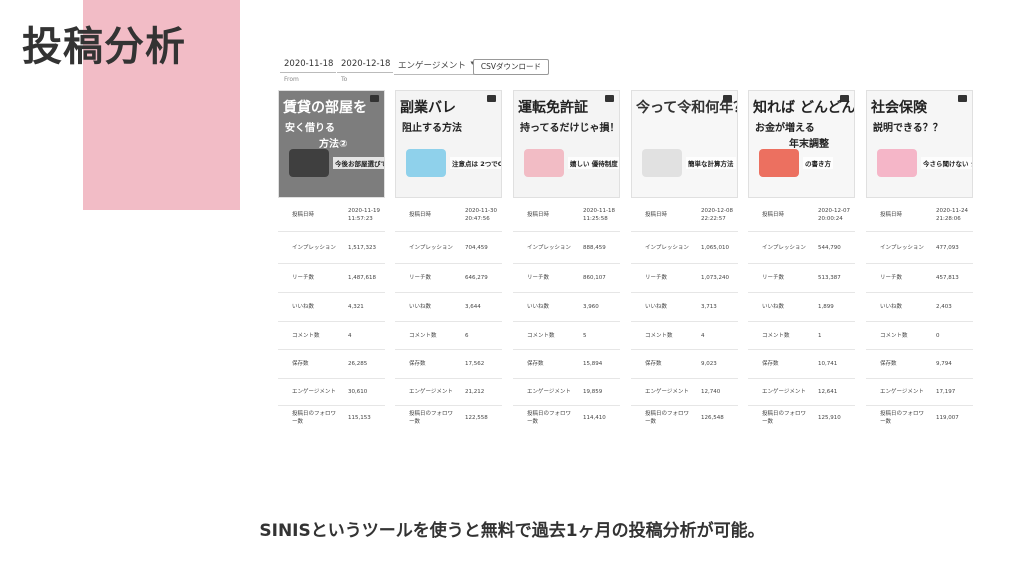 Image resolution: width=1024 pixels, height=562 pixels. Describe the element at coordinates (717, 214) in the screenshot. I see `metric-value: 2020-12-08 22:22:57` at that location.